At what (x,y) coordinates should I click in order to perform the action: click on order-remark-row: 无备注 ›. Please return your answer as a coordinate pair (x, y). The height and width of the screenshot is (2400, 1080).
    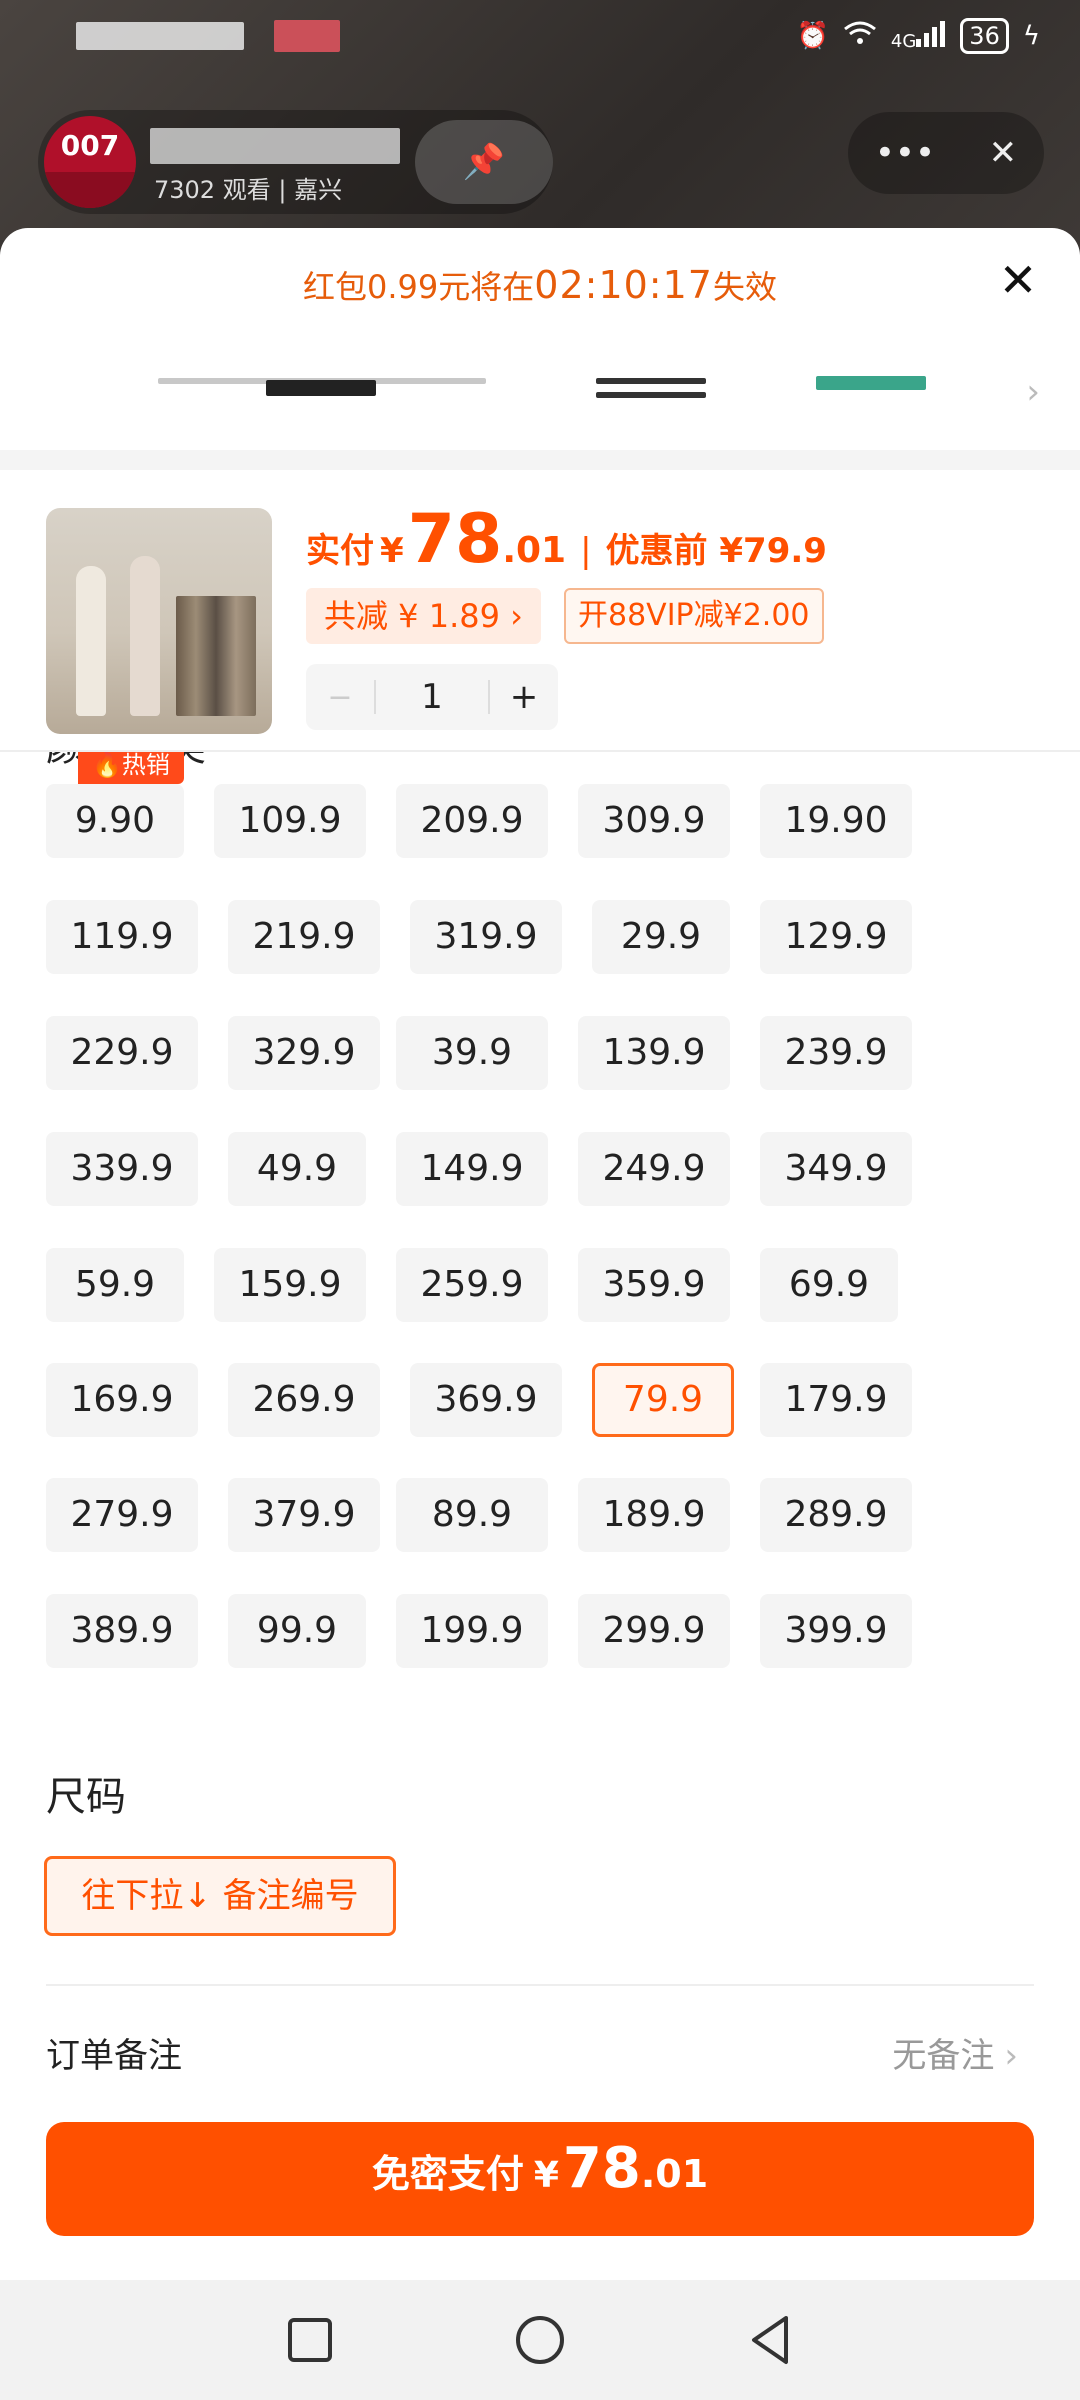
    Looking at the image, I should click on (955, 2052).